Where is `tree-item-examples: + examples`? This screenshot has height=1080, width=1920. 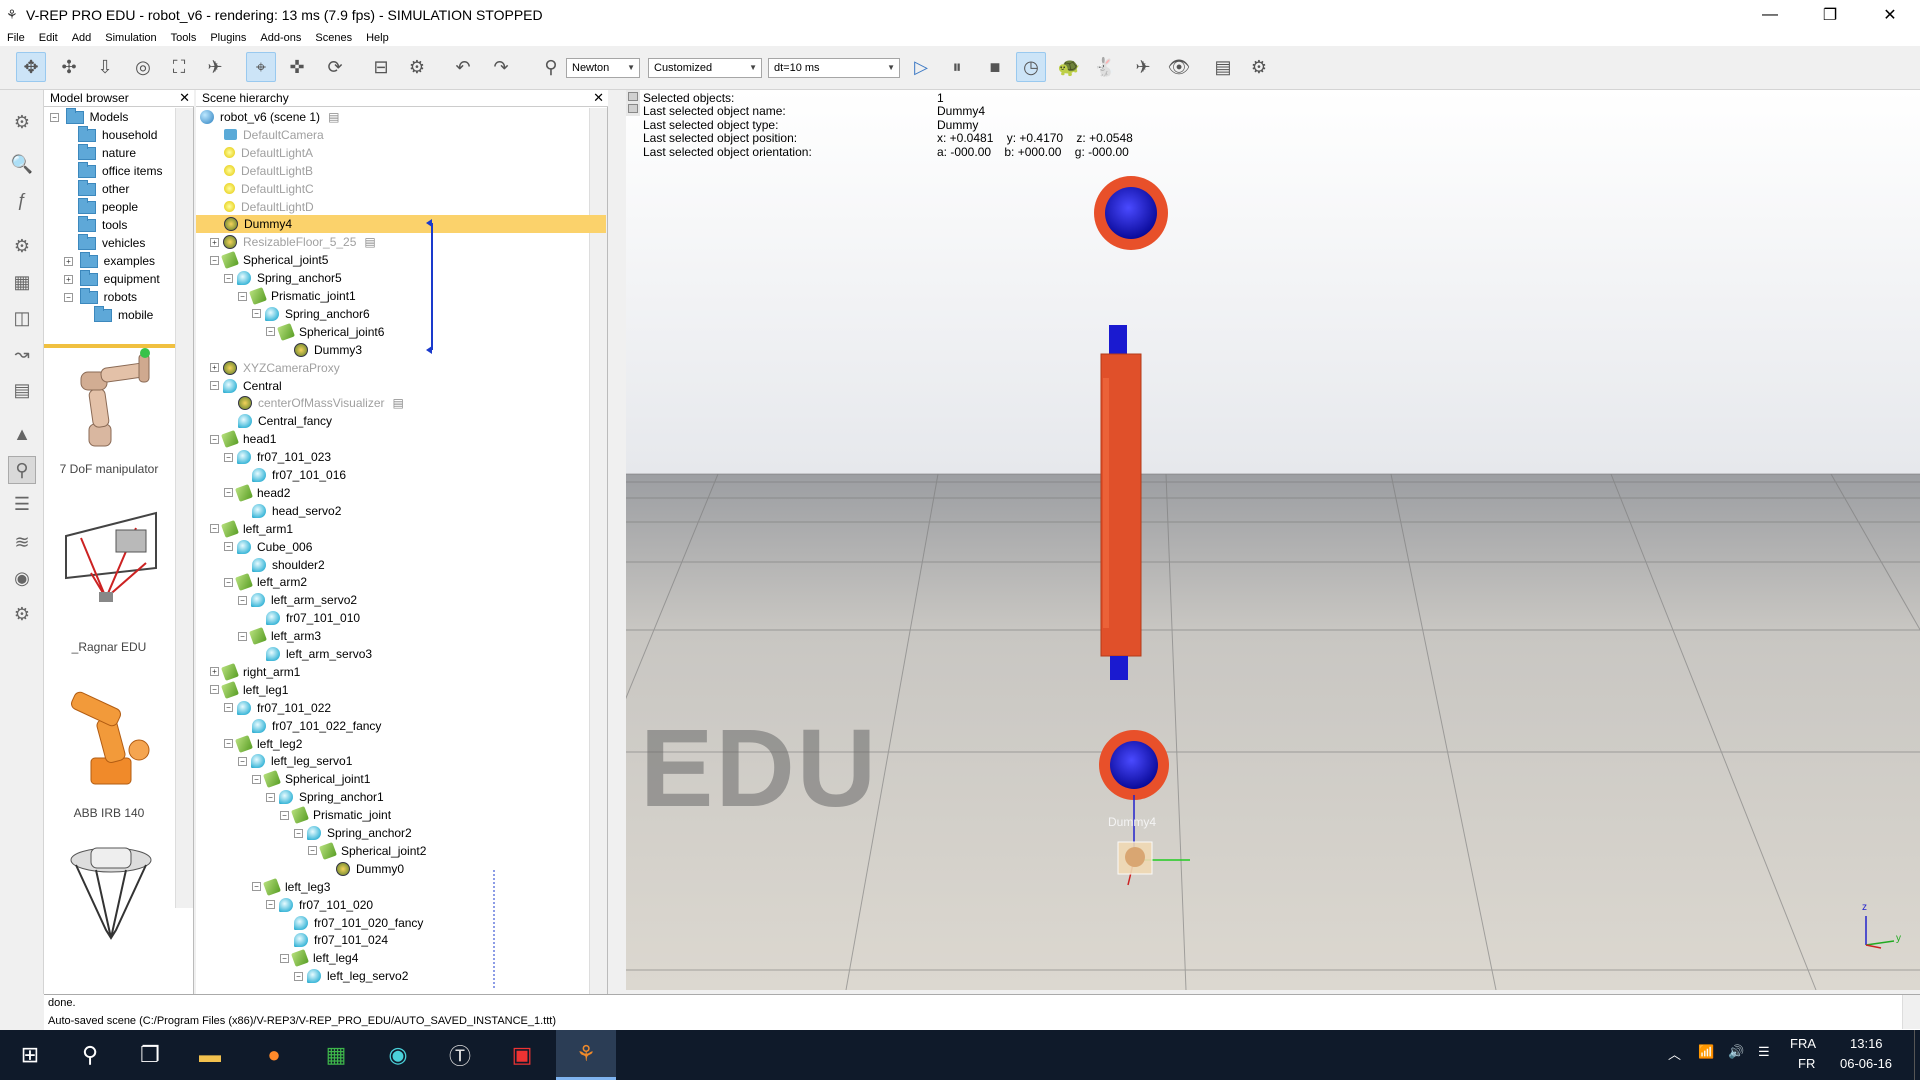 tree-item-examples: + examples is located at coordinates (109, 260).